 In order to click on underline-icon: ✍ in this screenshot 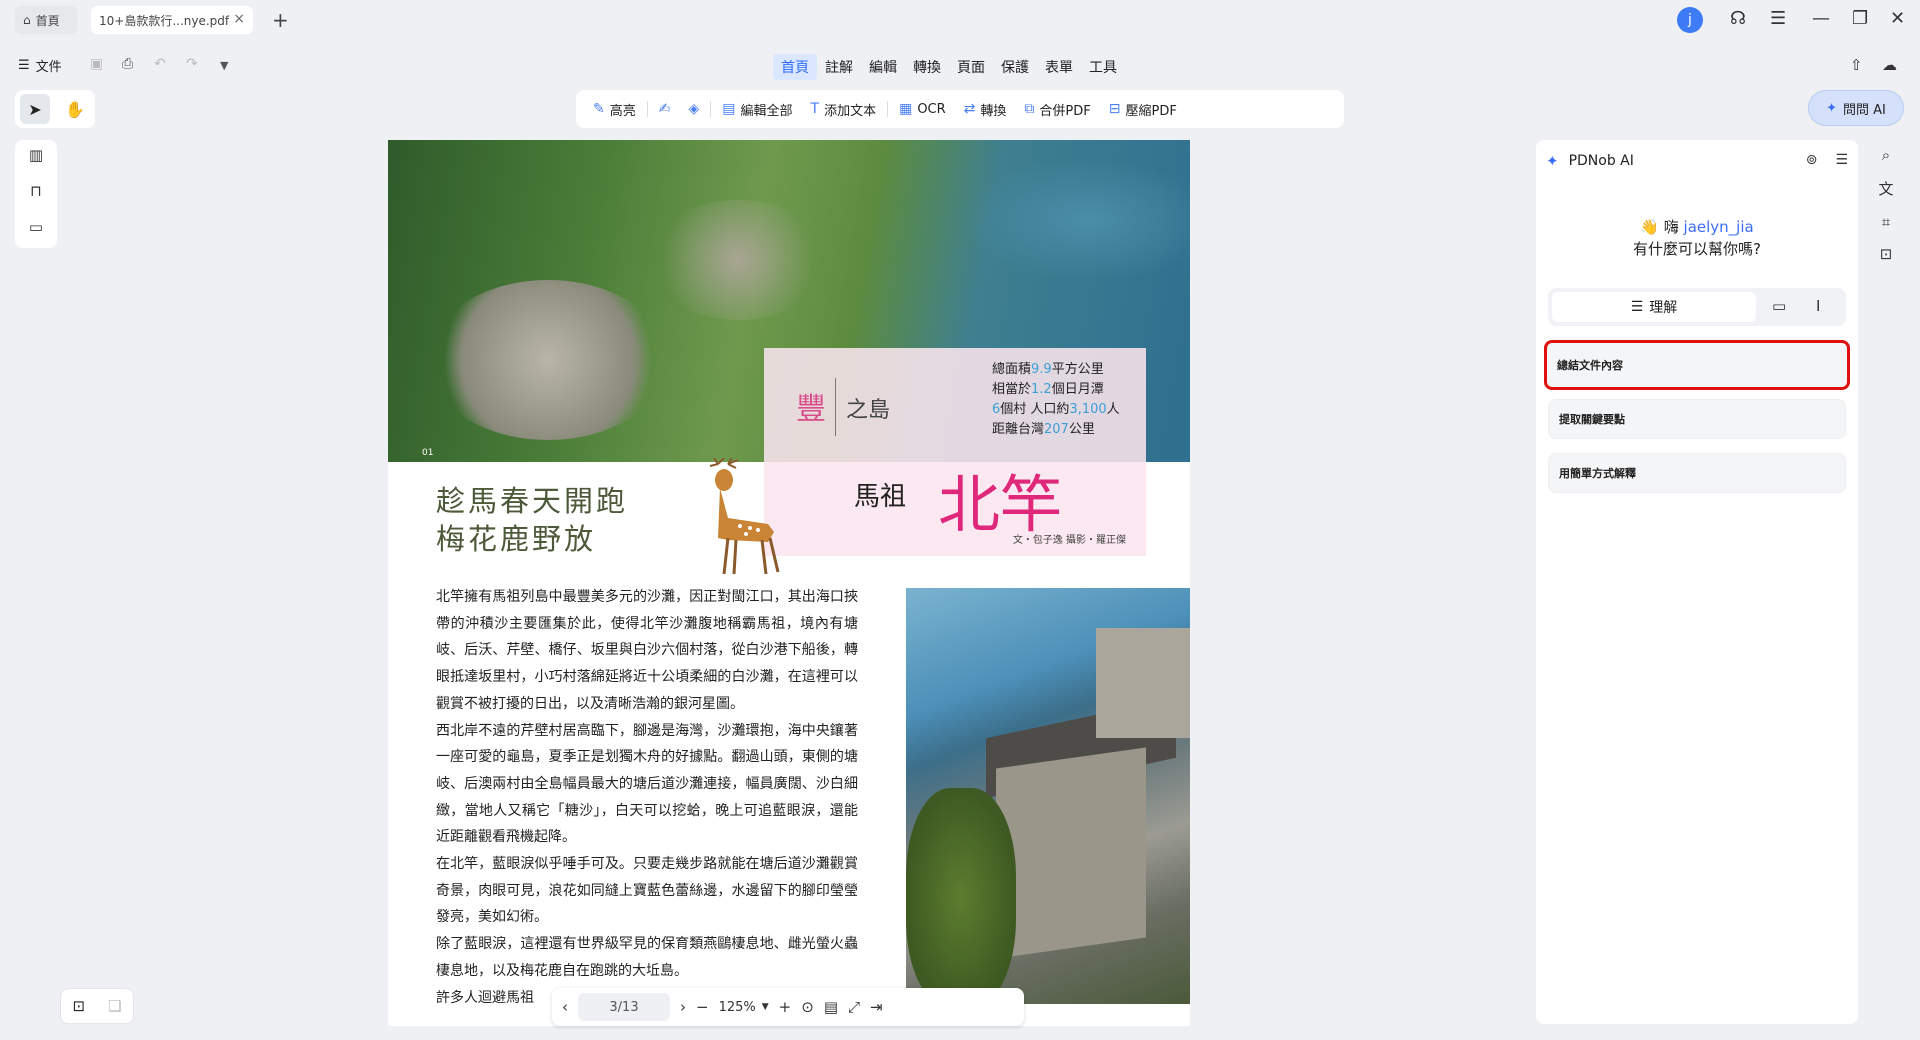, I will do `click(664, 109)`.